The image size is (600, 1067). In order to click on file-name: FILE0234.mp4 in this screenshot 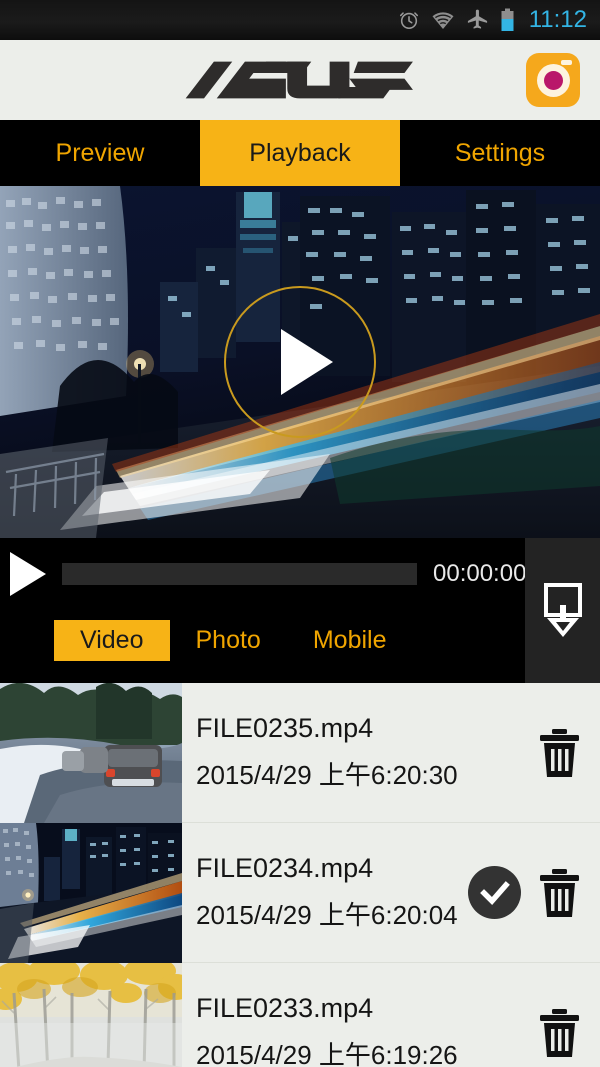, I will do `click(285, 868)`.